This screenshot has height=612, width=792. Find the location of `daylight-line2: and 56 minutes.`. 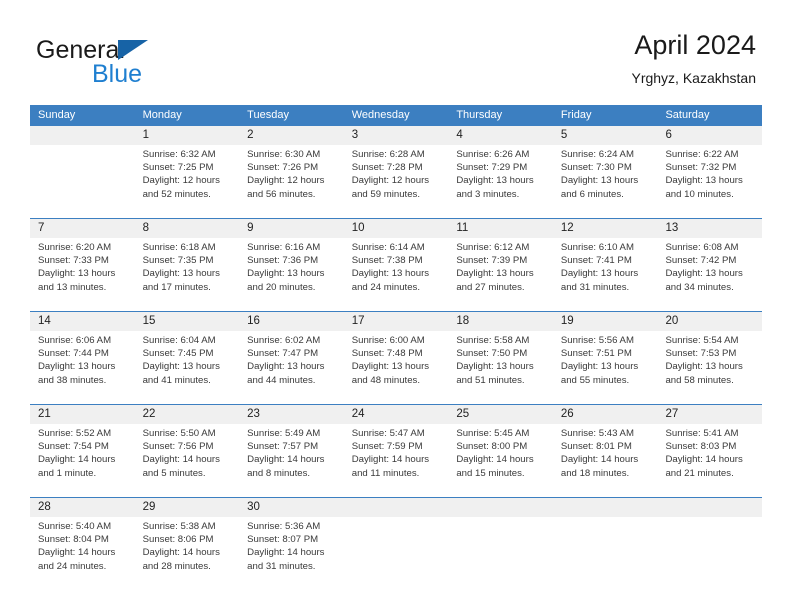

daylight-line2: and 56 minutes. is located at coordinates (281, 194).